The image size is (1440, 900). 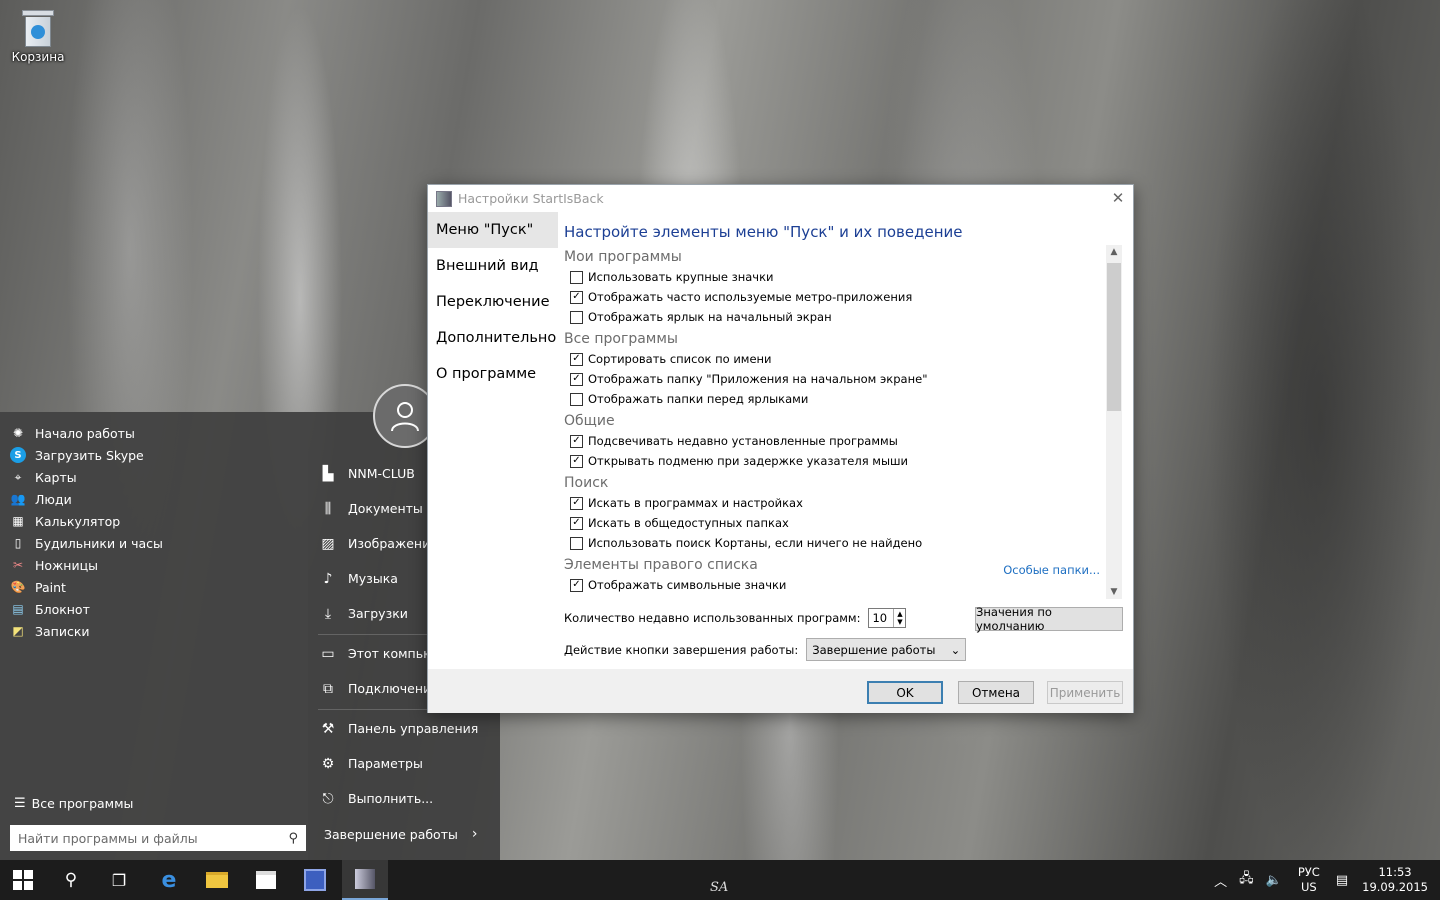 I want to click on recent-programs-value: 10, so click(x=881, y=618).